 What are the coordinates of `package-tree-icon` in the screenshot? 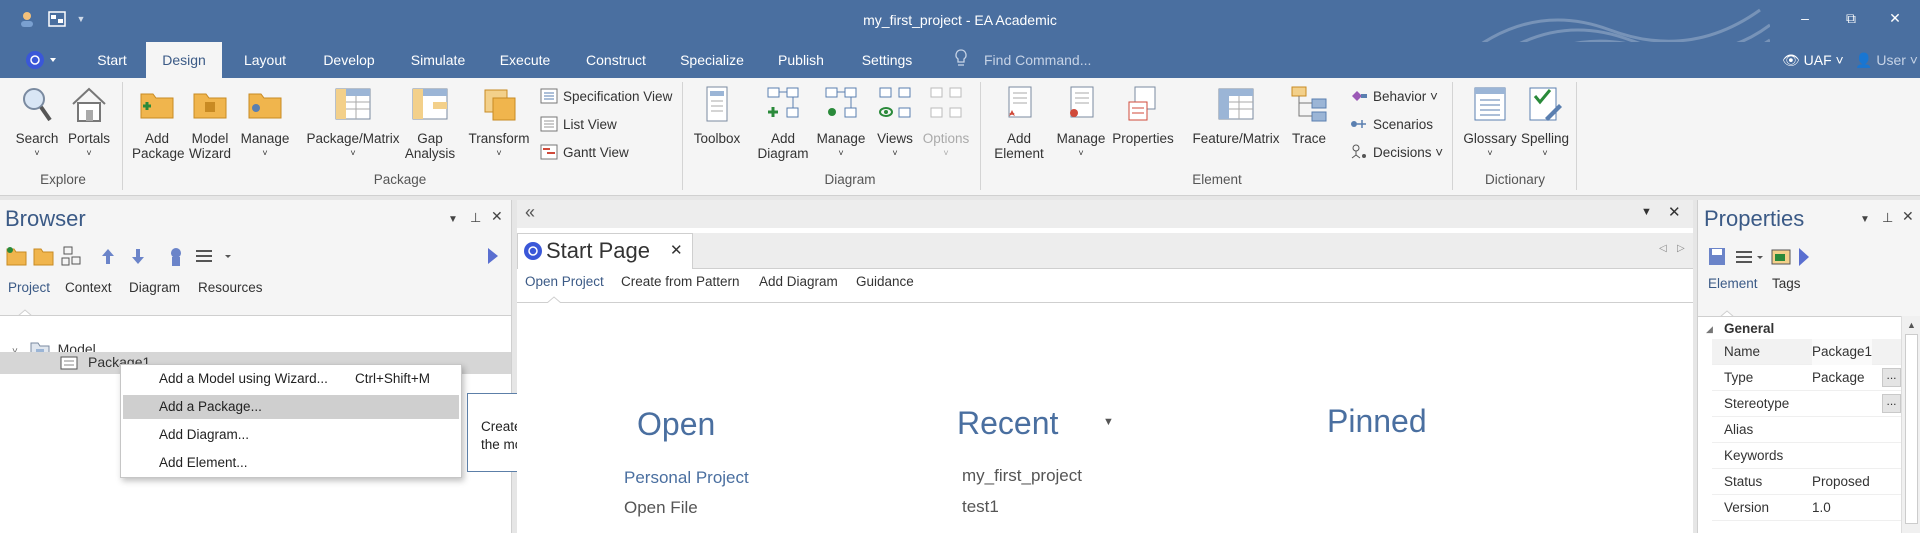 It's located at (71, 256).